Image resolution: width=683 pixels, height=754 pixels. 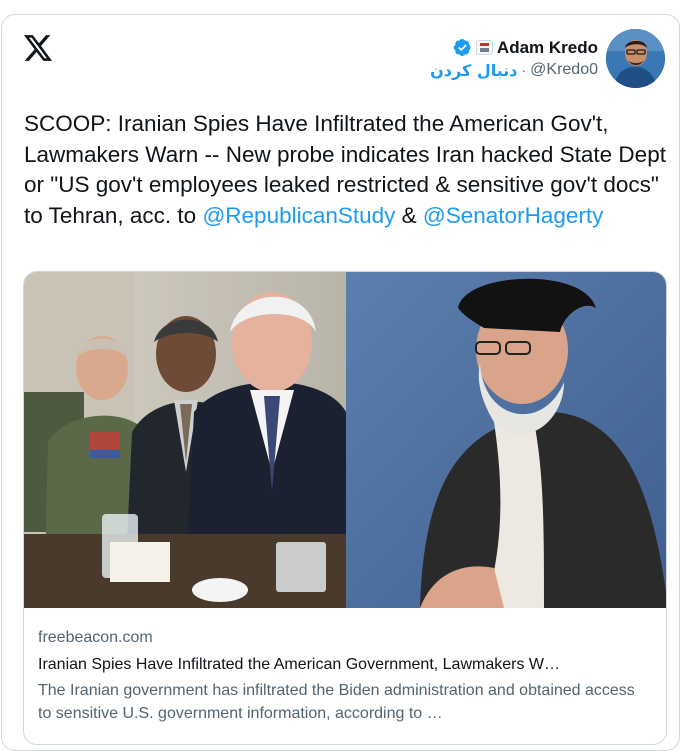 What do you see at coordinates (513, 215) in the screenshot?
I see `mention-senatorhagerty: @SenatorHagerty` at bounding box center [513, 215].